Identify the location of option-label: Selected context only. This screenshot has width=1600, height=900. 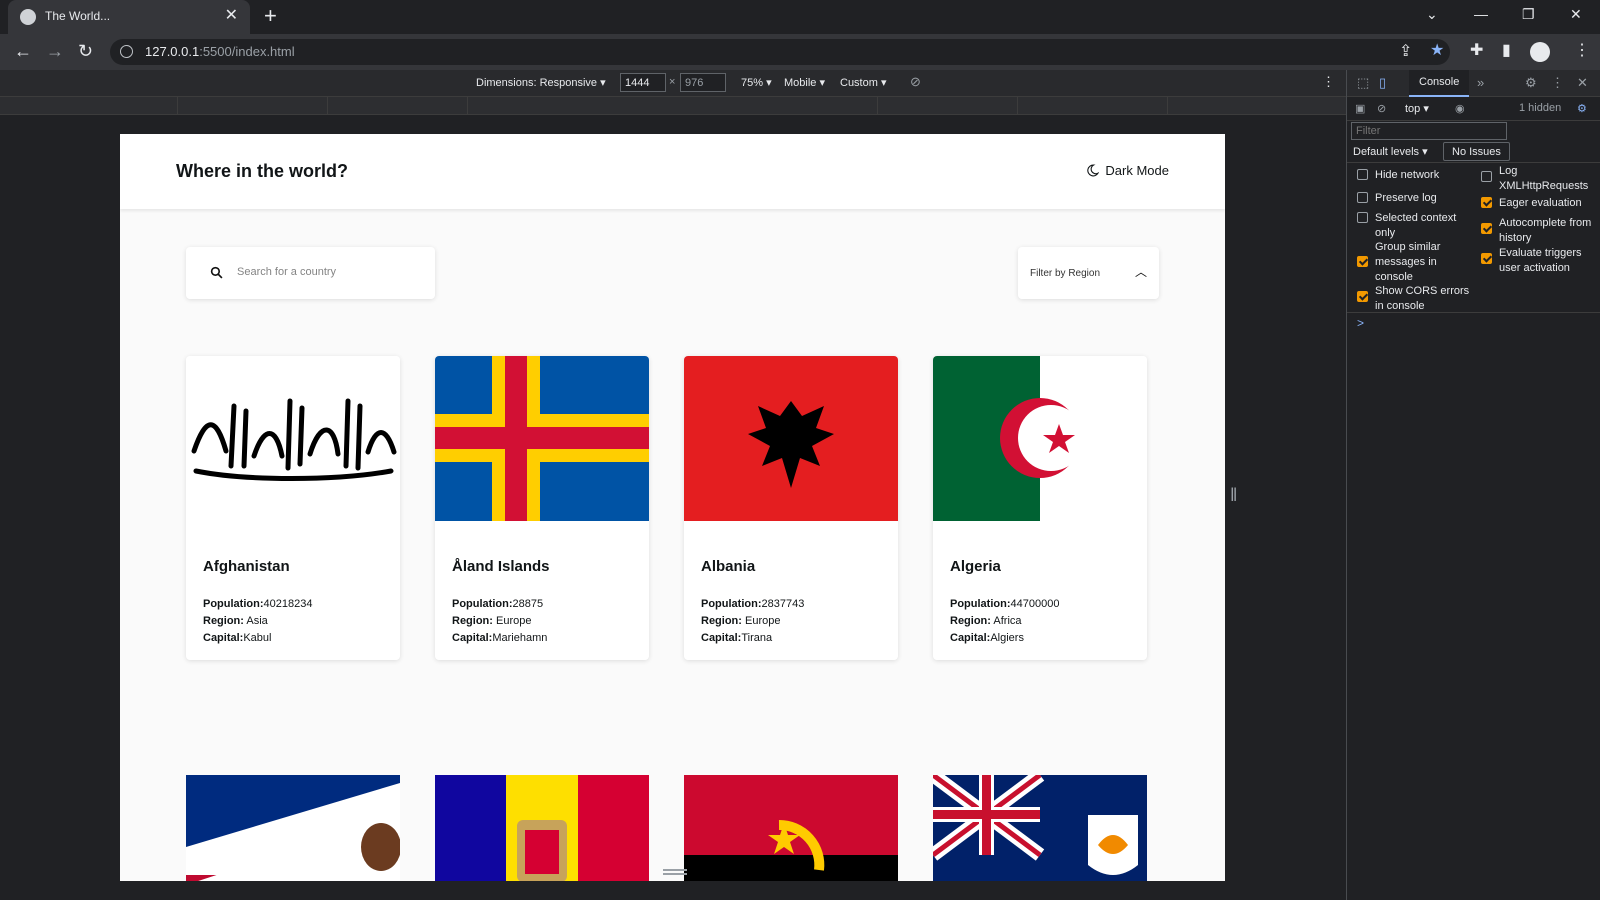
(1416, 225).